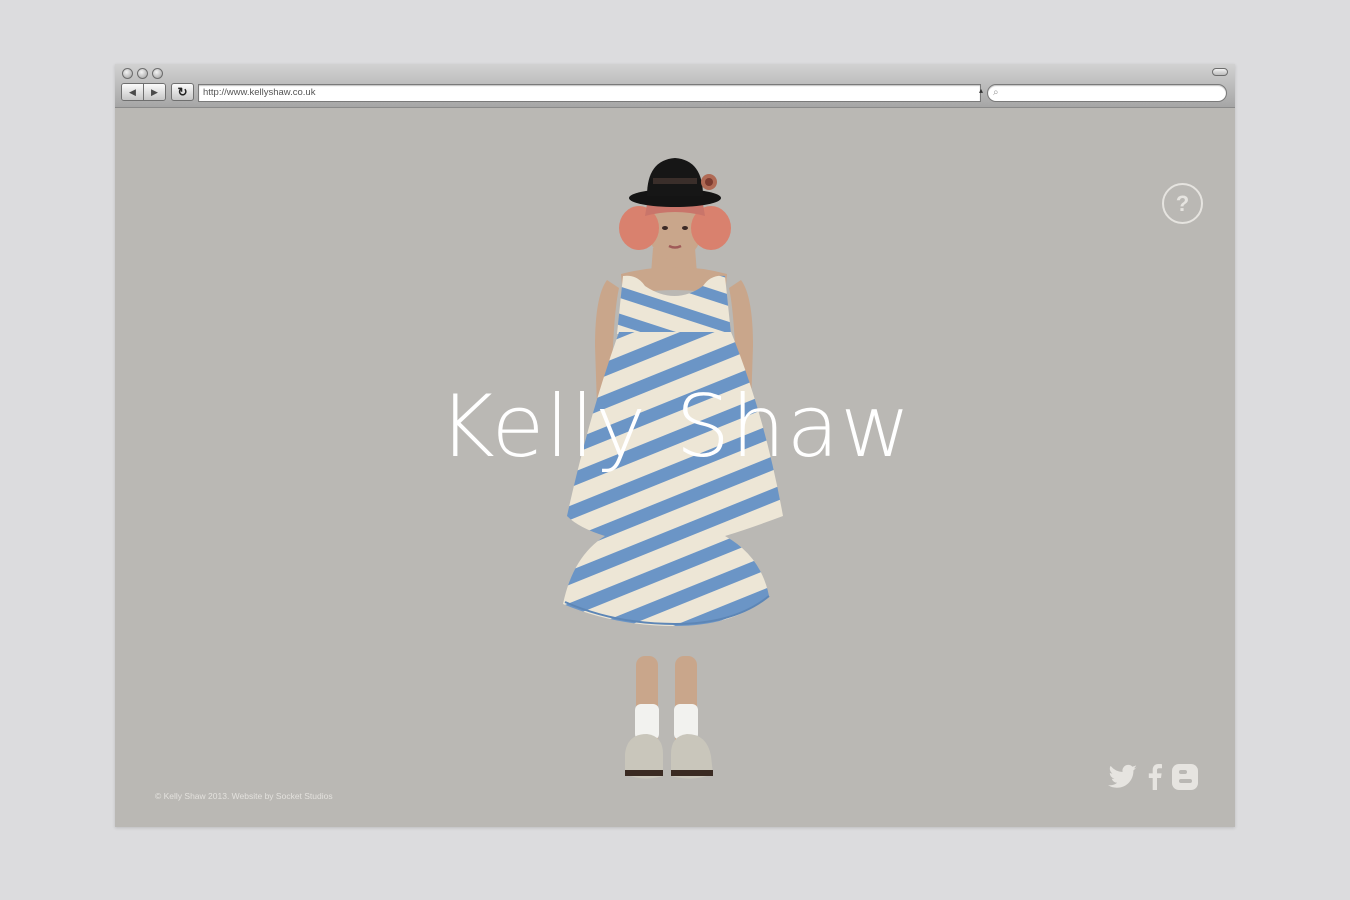 This screenshot has height=900, width=1350. Describe the element at coordinates (1107, 93) in the screenshot. I see `search-field: ⌕` at that location.